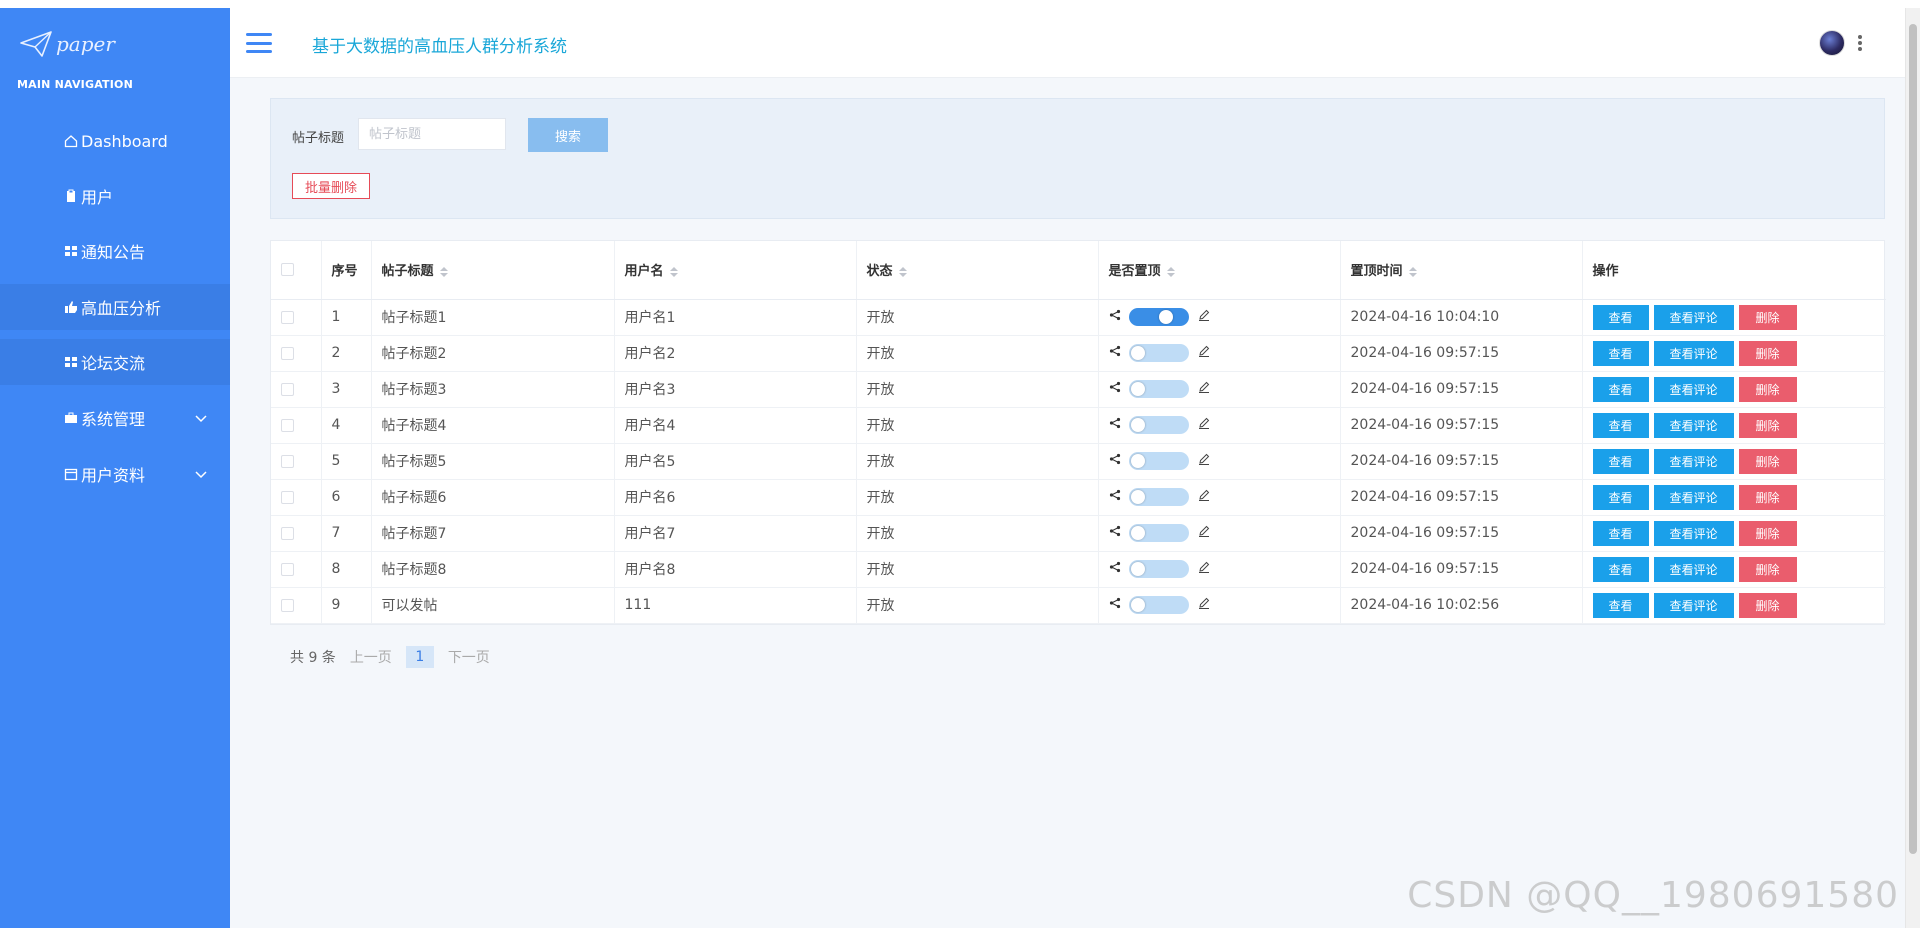 This screenshot has width=1920, height=928. What do you see at coordinates (735, 317) in the screenshot?
I see `username-cell: 用户名1` at bounding box center [735, 317].